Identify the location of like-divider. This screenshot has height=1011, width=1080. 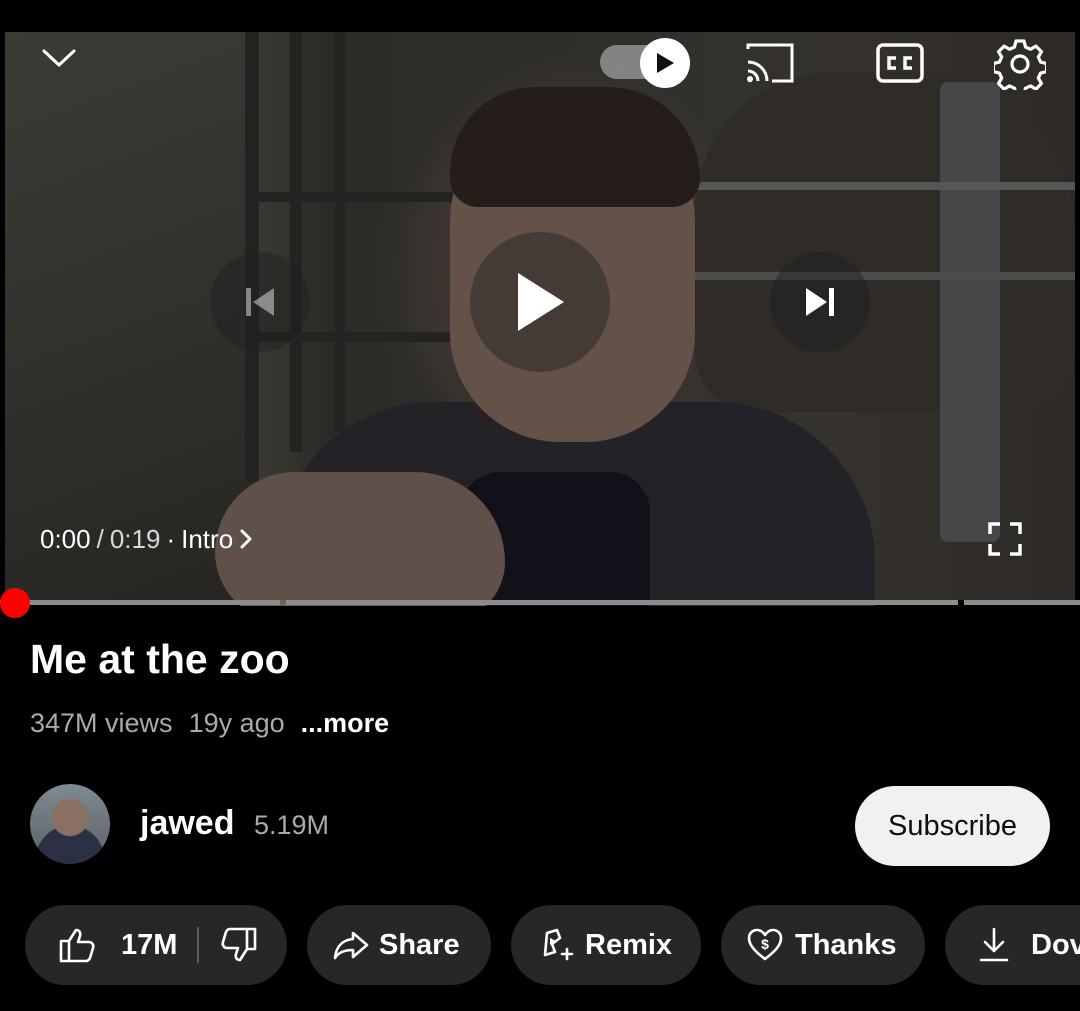
(198, 945).